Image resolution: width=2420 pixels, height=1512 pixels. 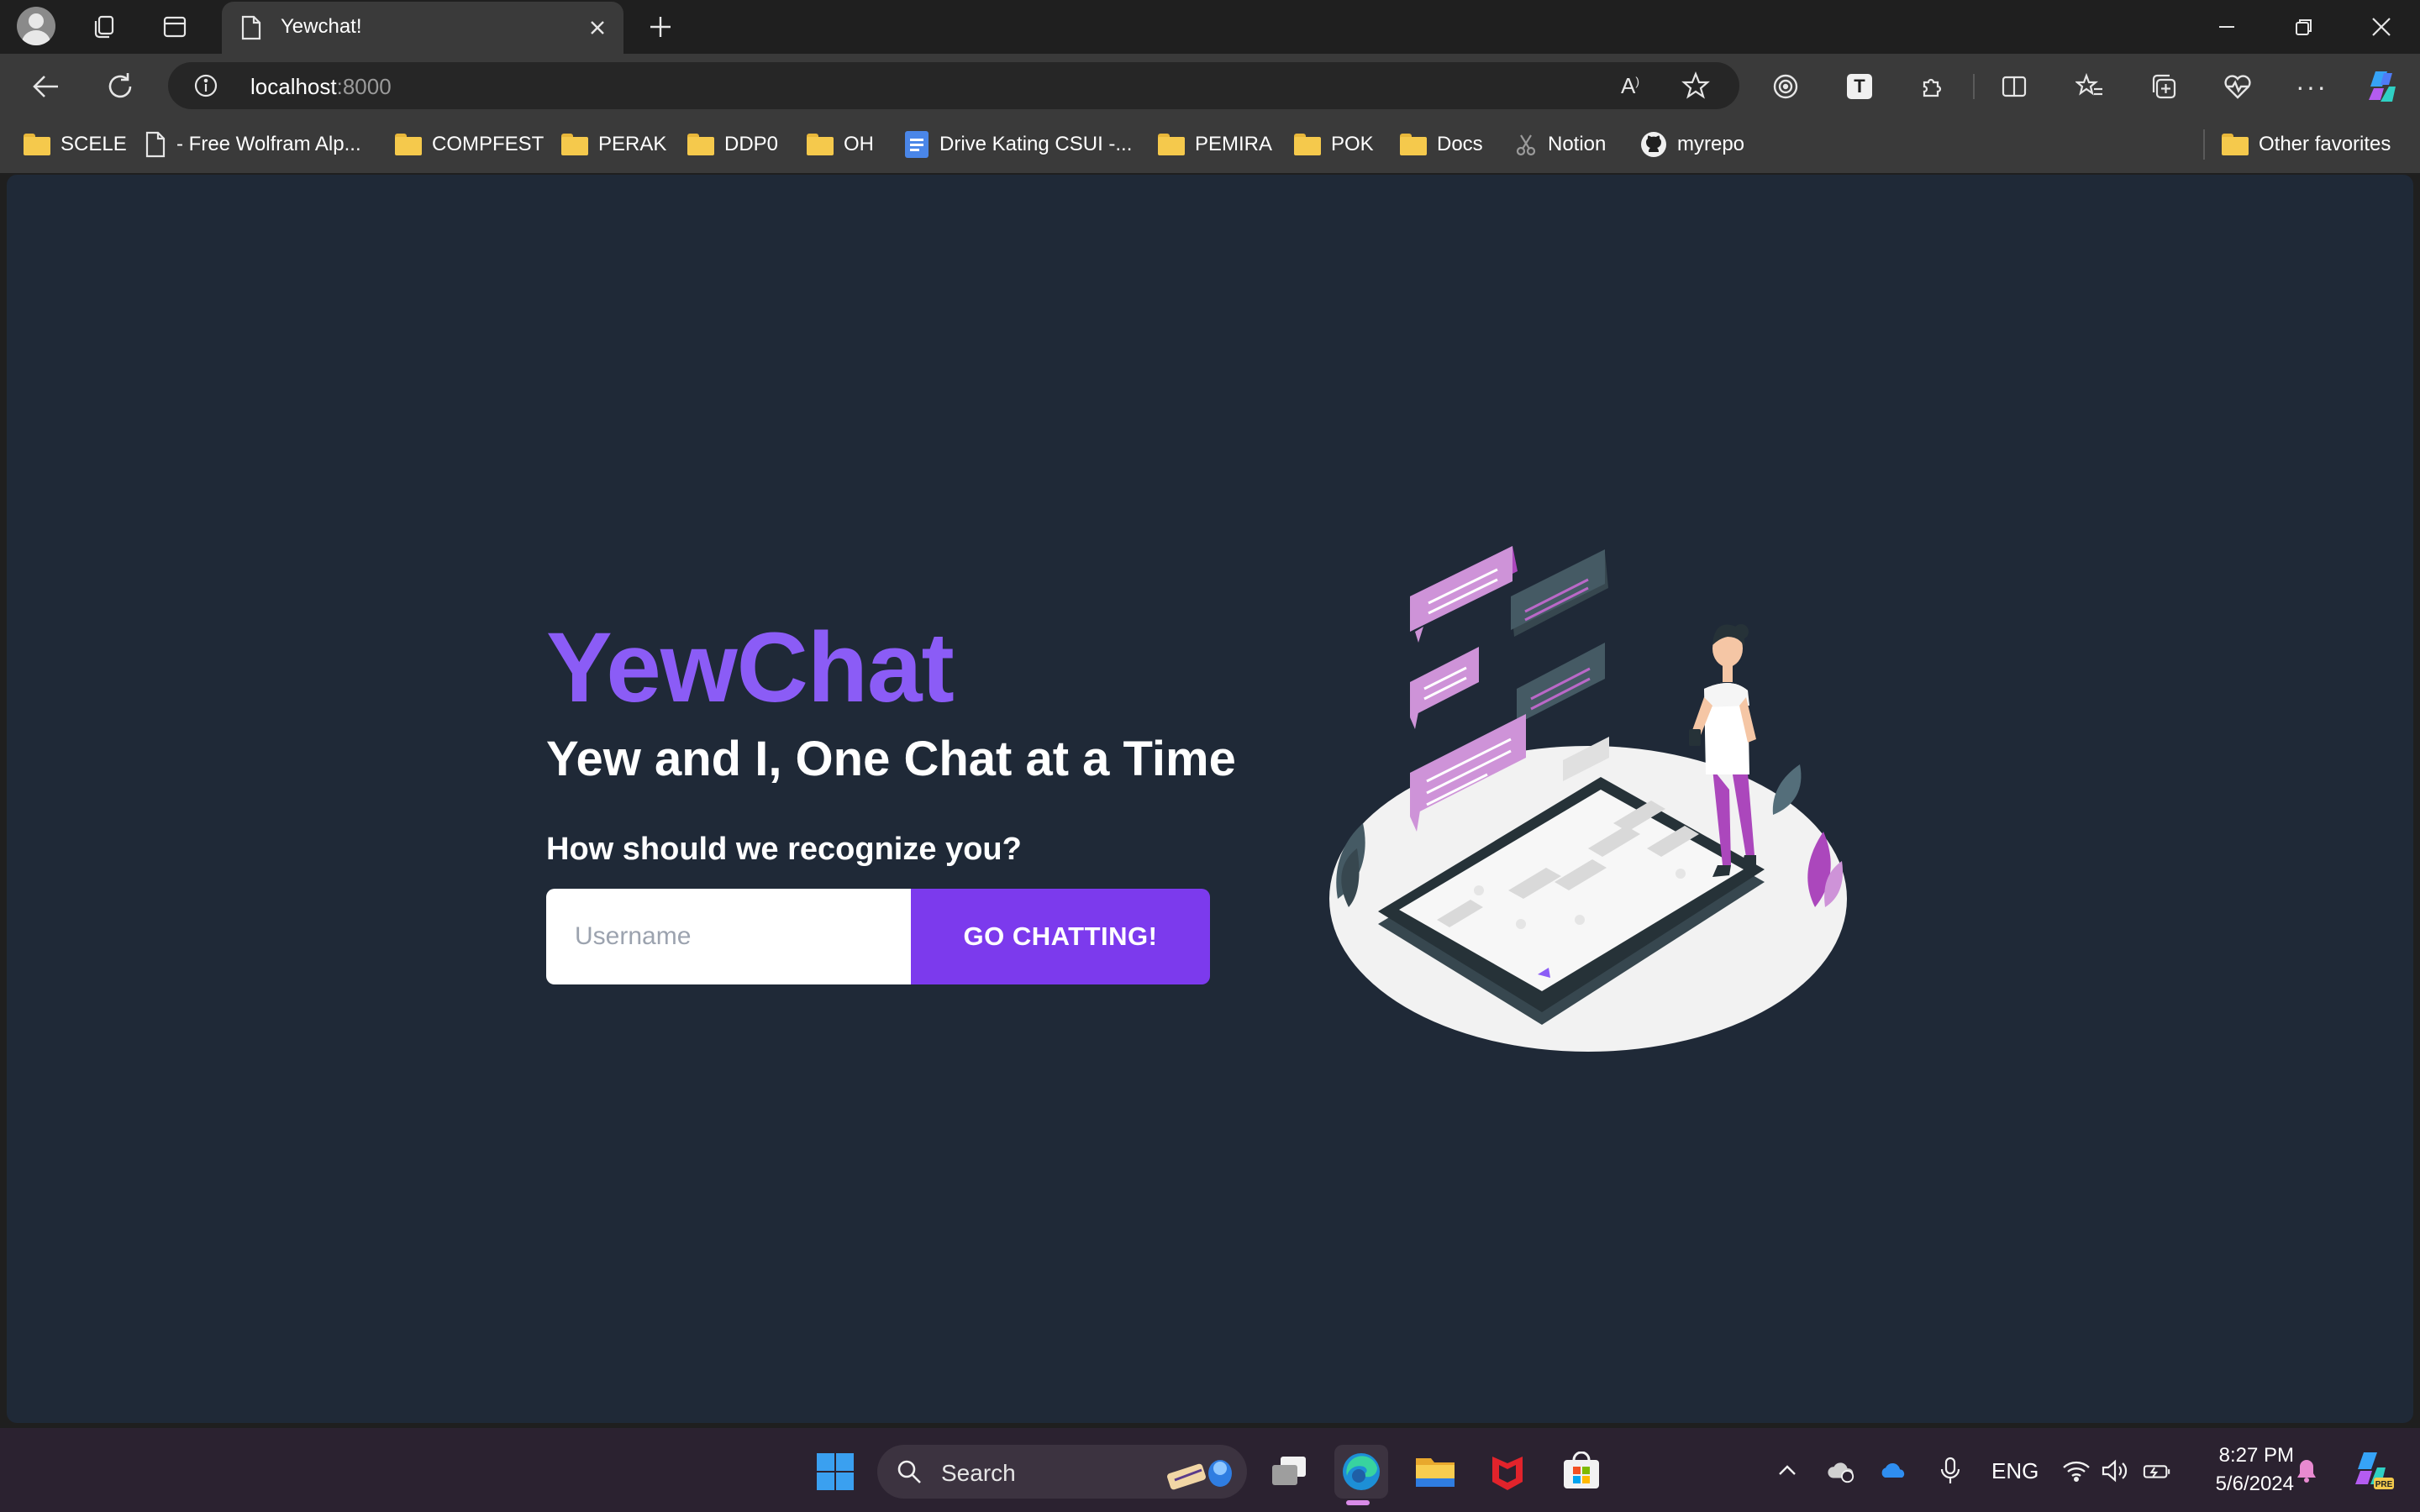 What do you see at coordinates (917, 144) in the screenshot?
I see `docs-icon` at bounding box center [917, 144].